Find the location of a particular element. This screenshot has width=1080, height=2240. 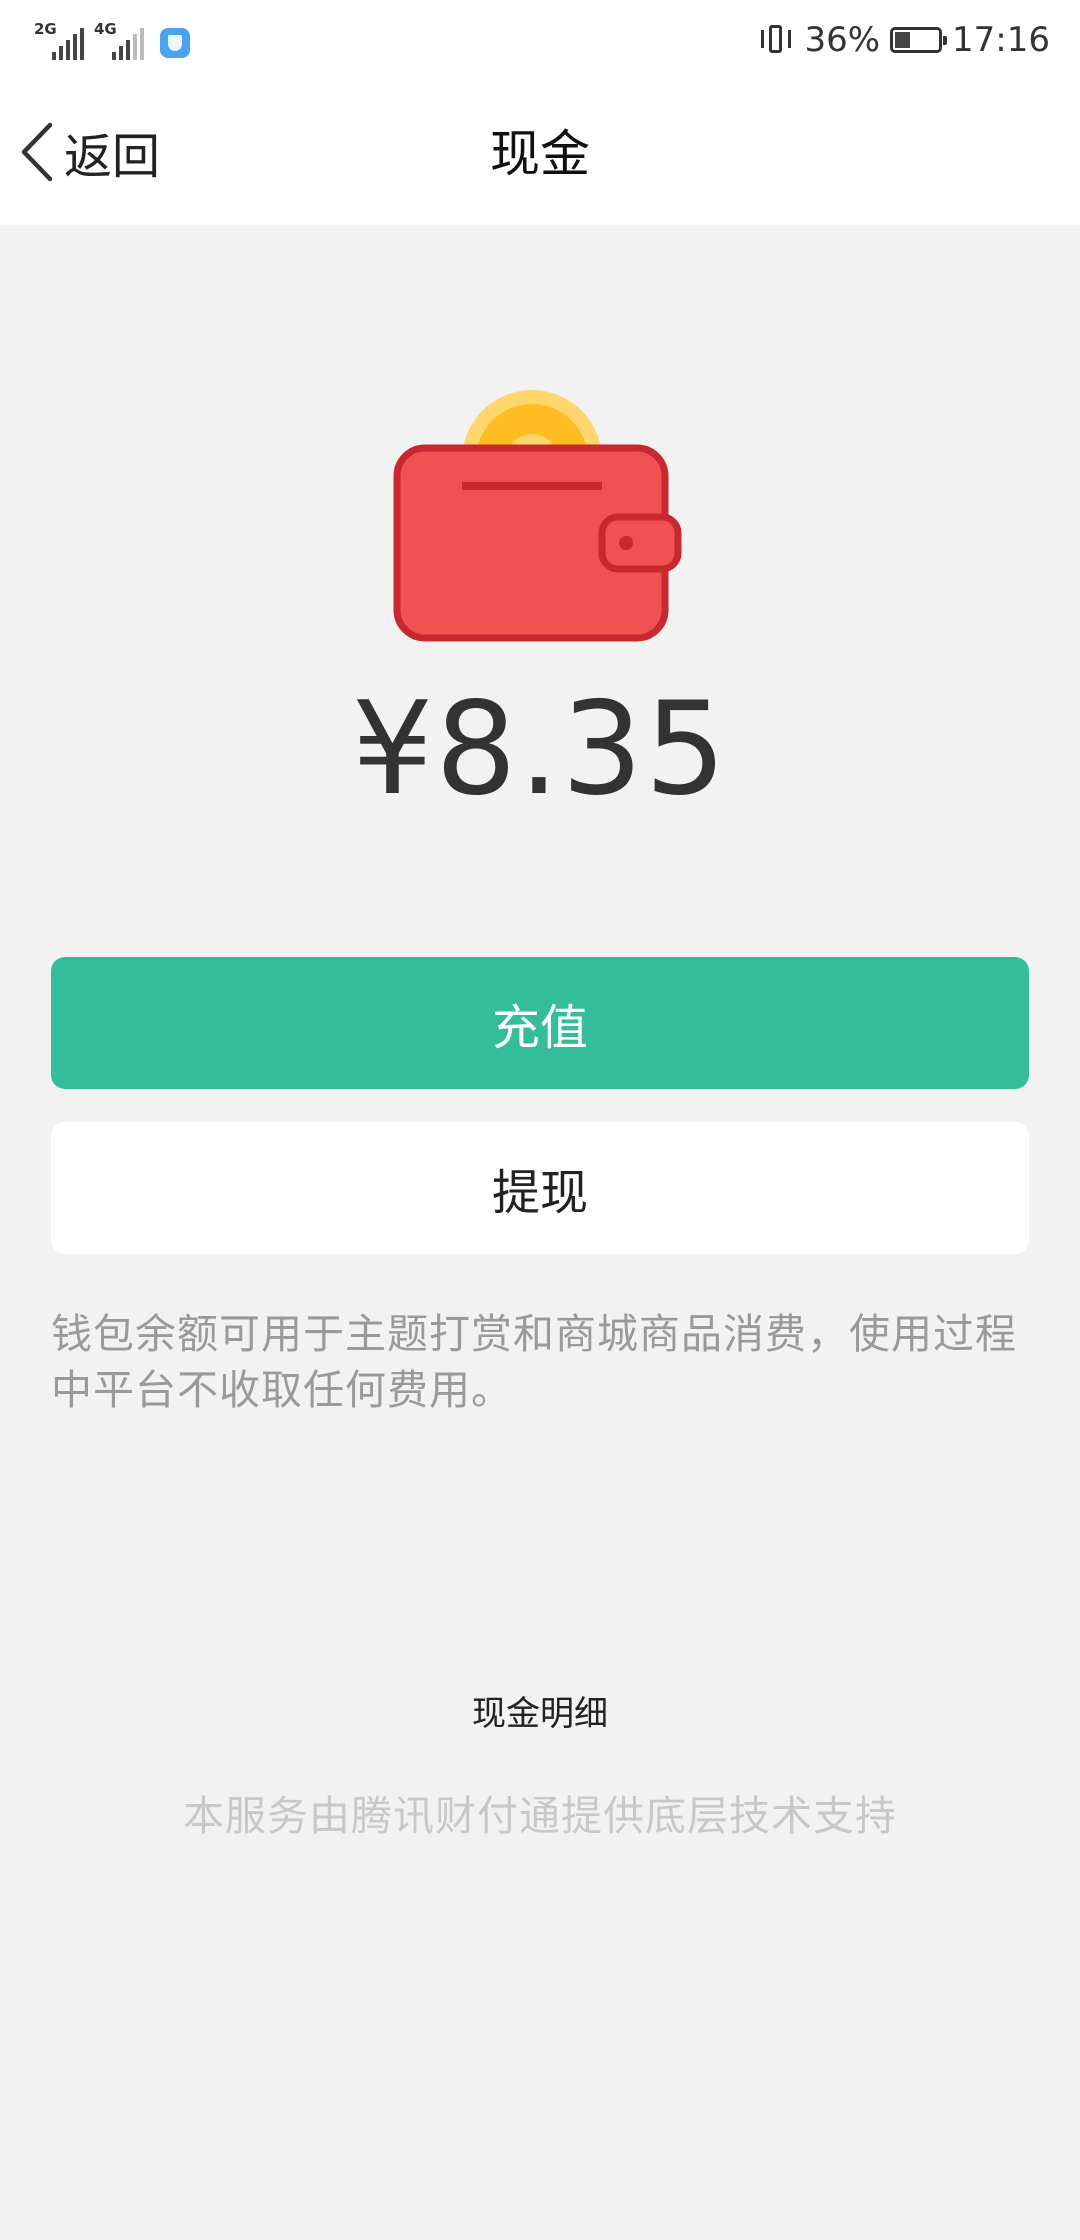

signal-icon: 2G is located at coordinates (59, 40).